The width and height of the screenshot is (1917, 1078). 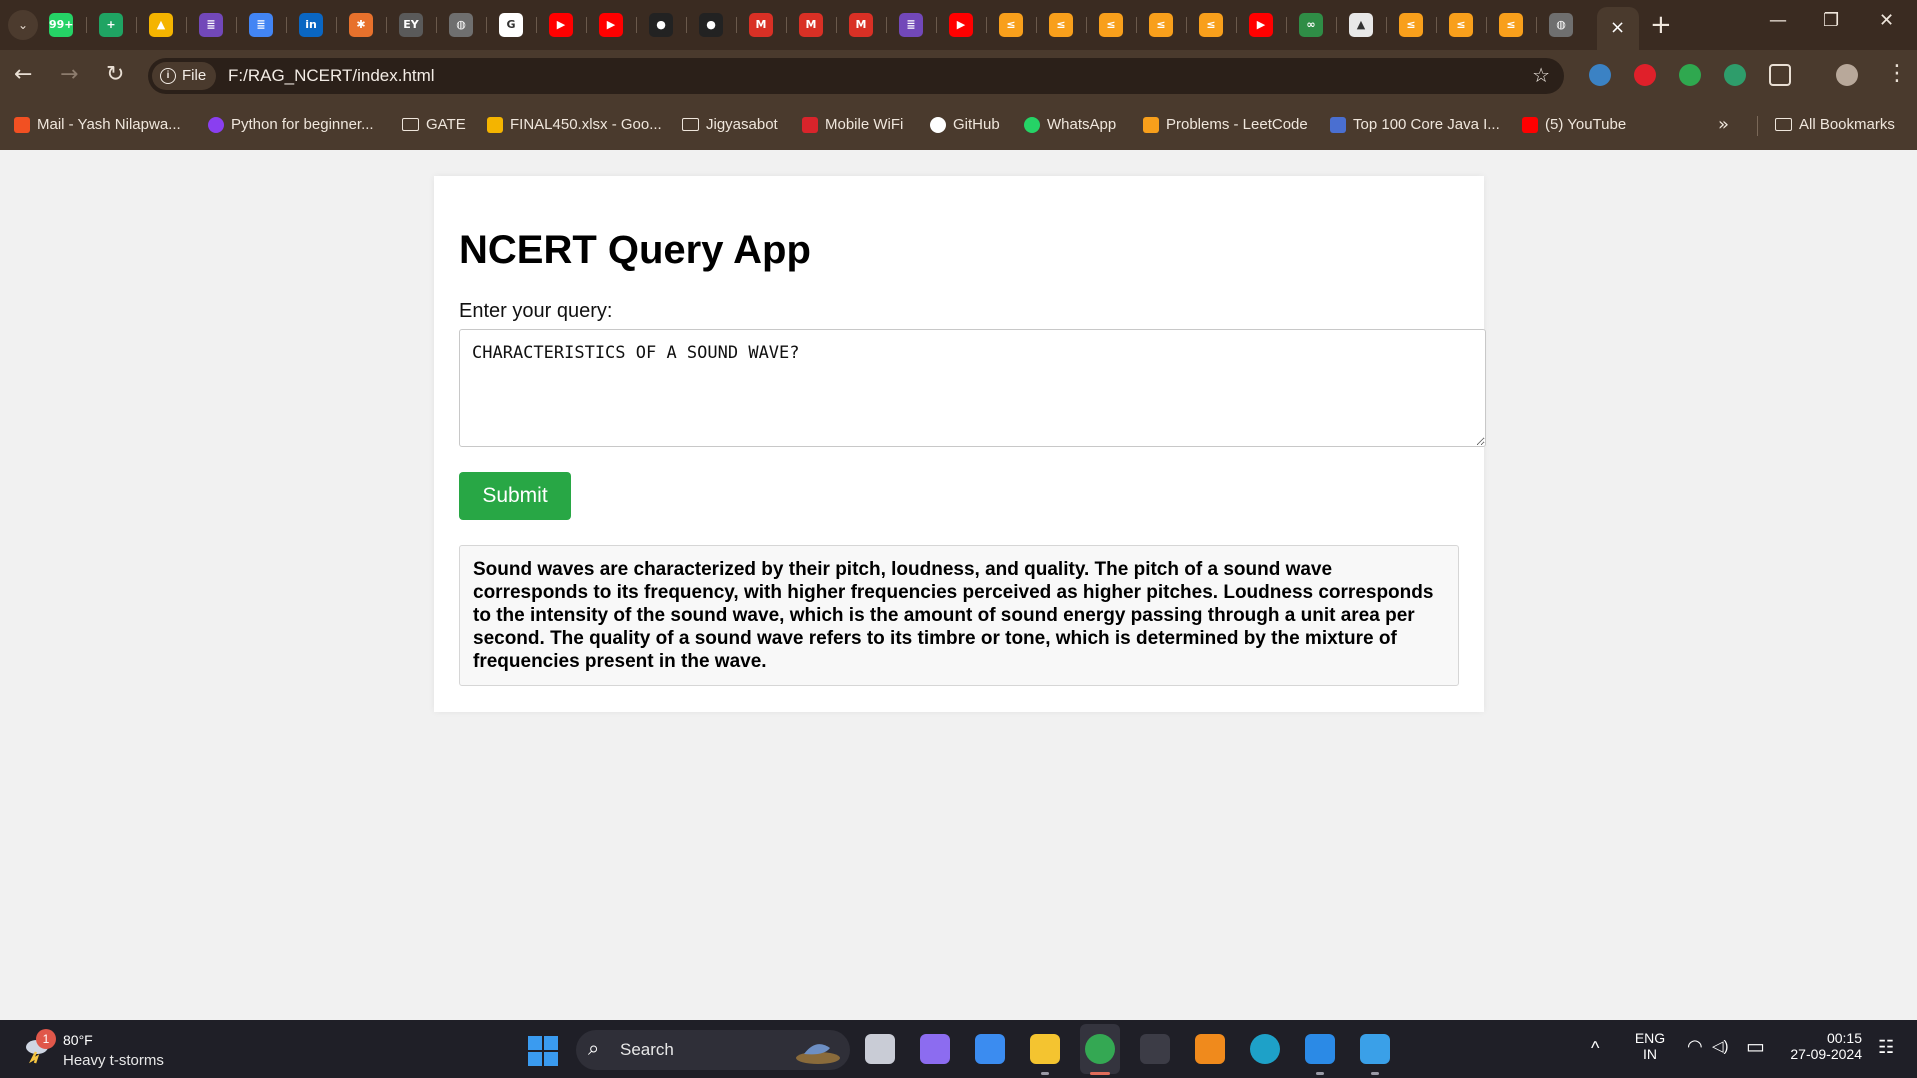 I want to click on query-input: CHARACTERISTICS OF A SOUND WAVE?, so click(x=972, y=388).